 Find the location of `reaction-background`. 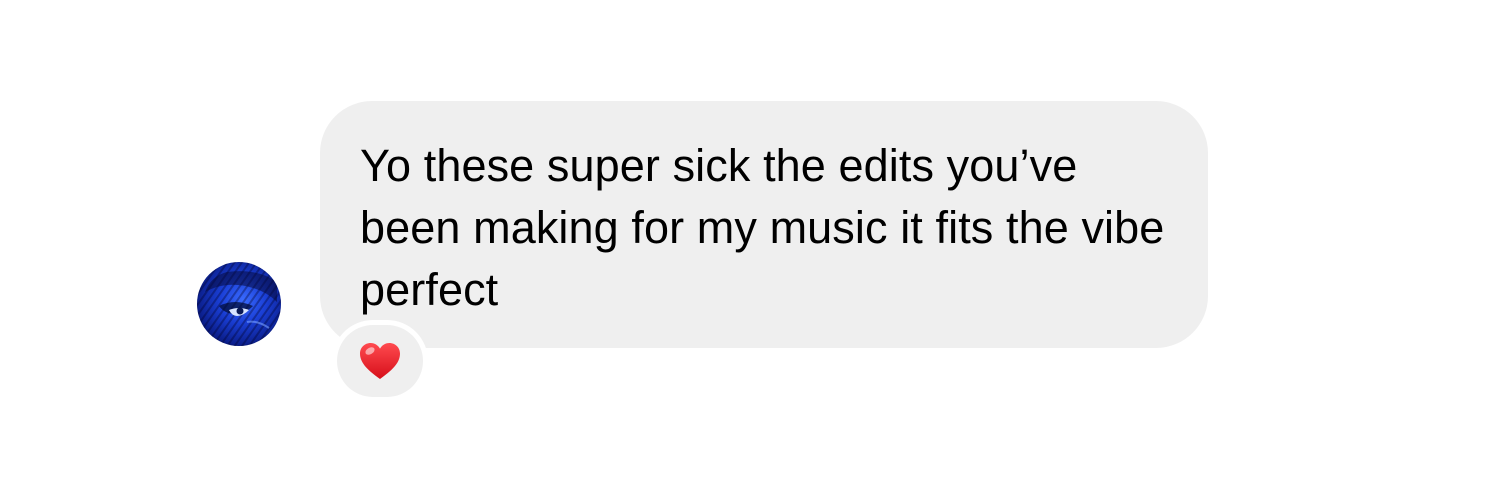

reaction-background is located at coordinates (380, 361).